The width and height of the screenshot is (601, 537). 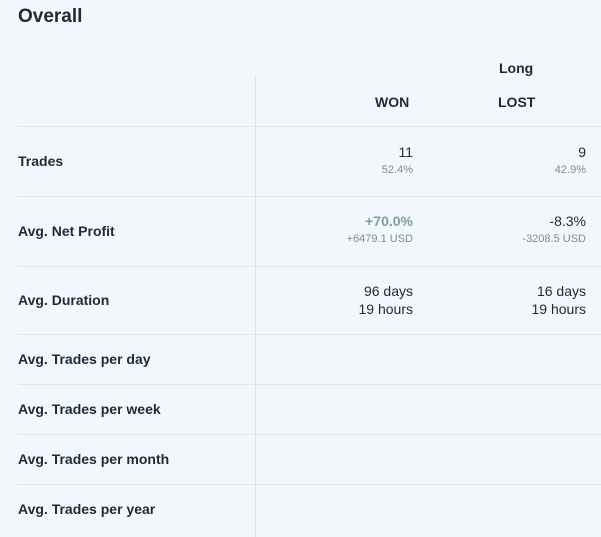 I want to click on net-profit-lost-cell: -8.3% -3208.5 USD, so click(x=554, y=230).